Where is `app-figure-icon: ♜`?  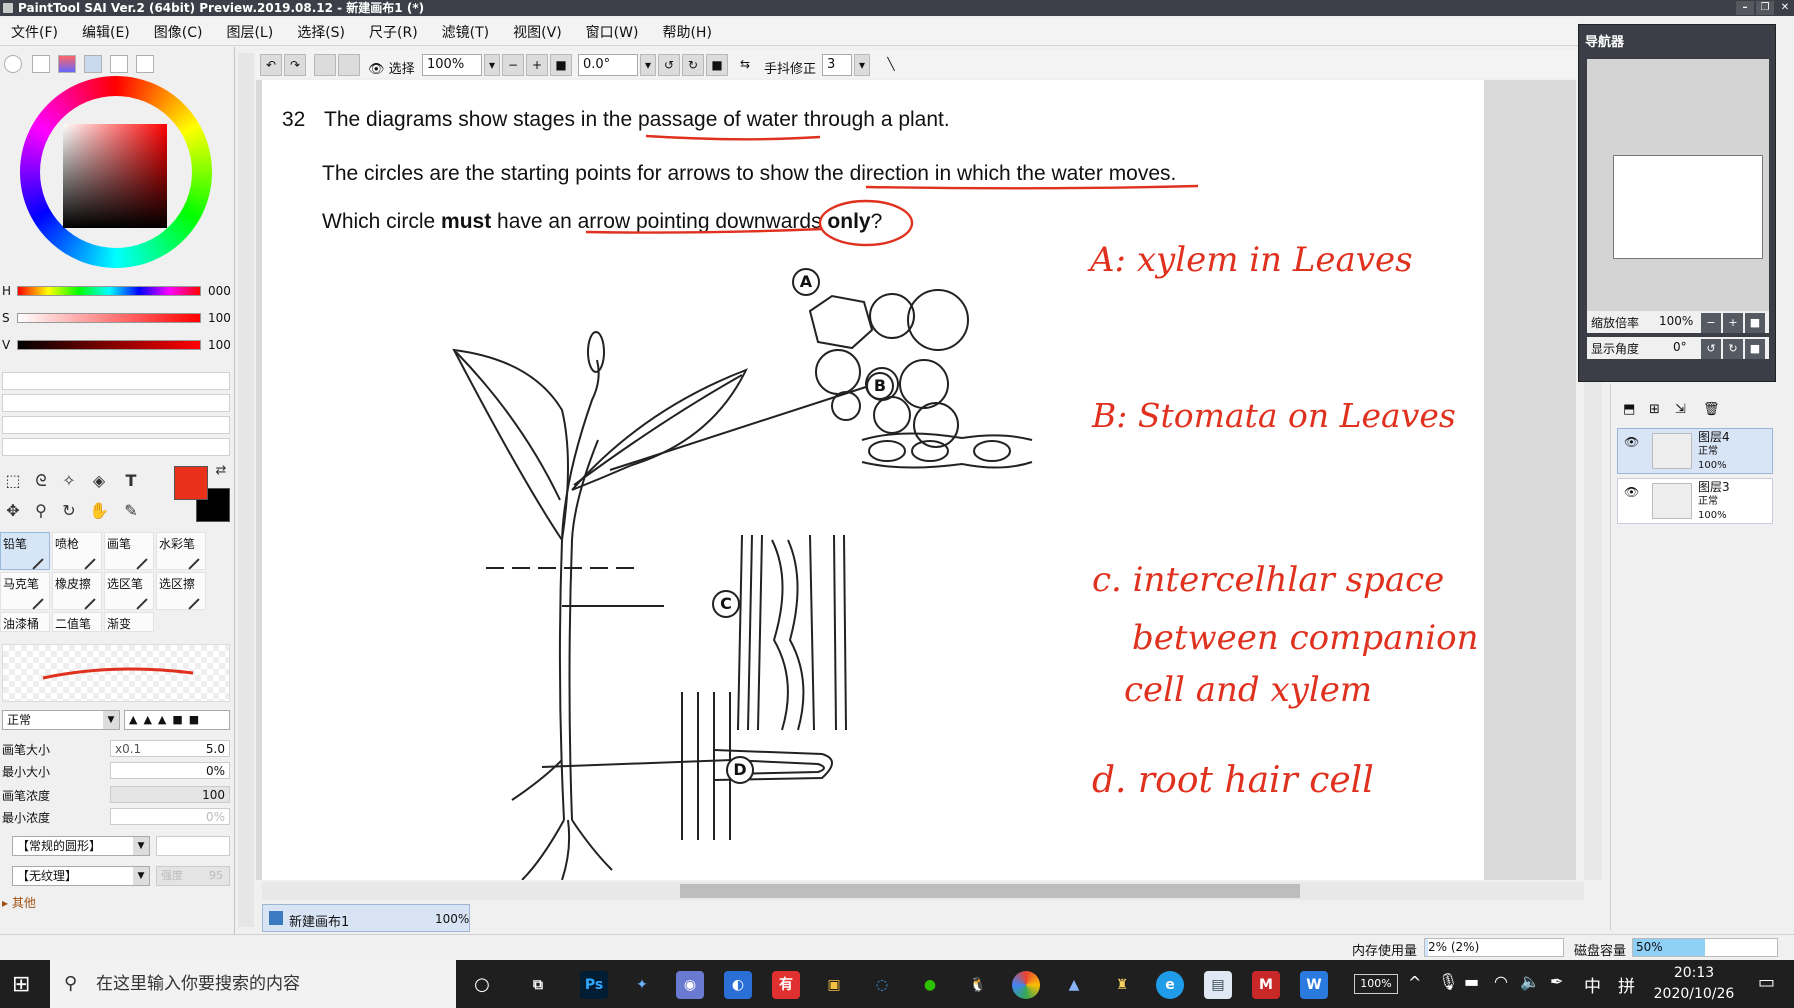 app-figure-icon: ♜ is located at coordinates (1122, 985).